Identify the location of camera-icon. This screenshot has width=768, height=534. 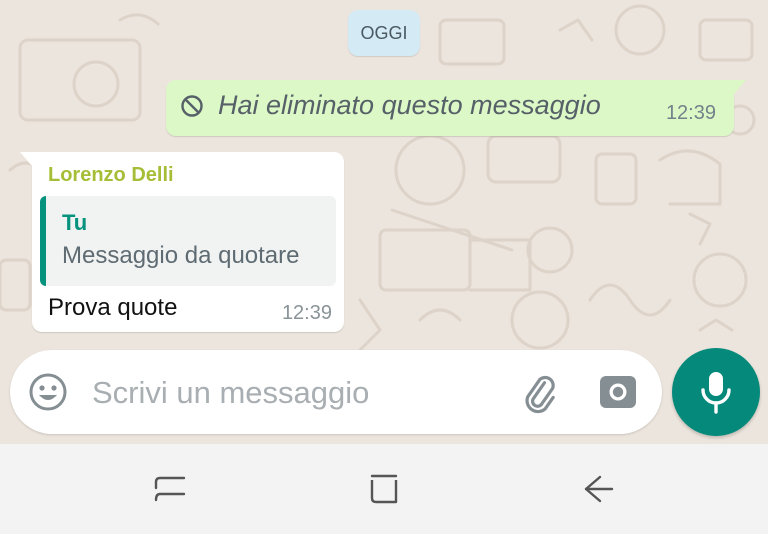
(618, 392).